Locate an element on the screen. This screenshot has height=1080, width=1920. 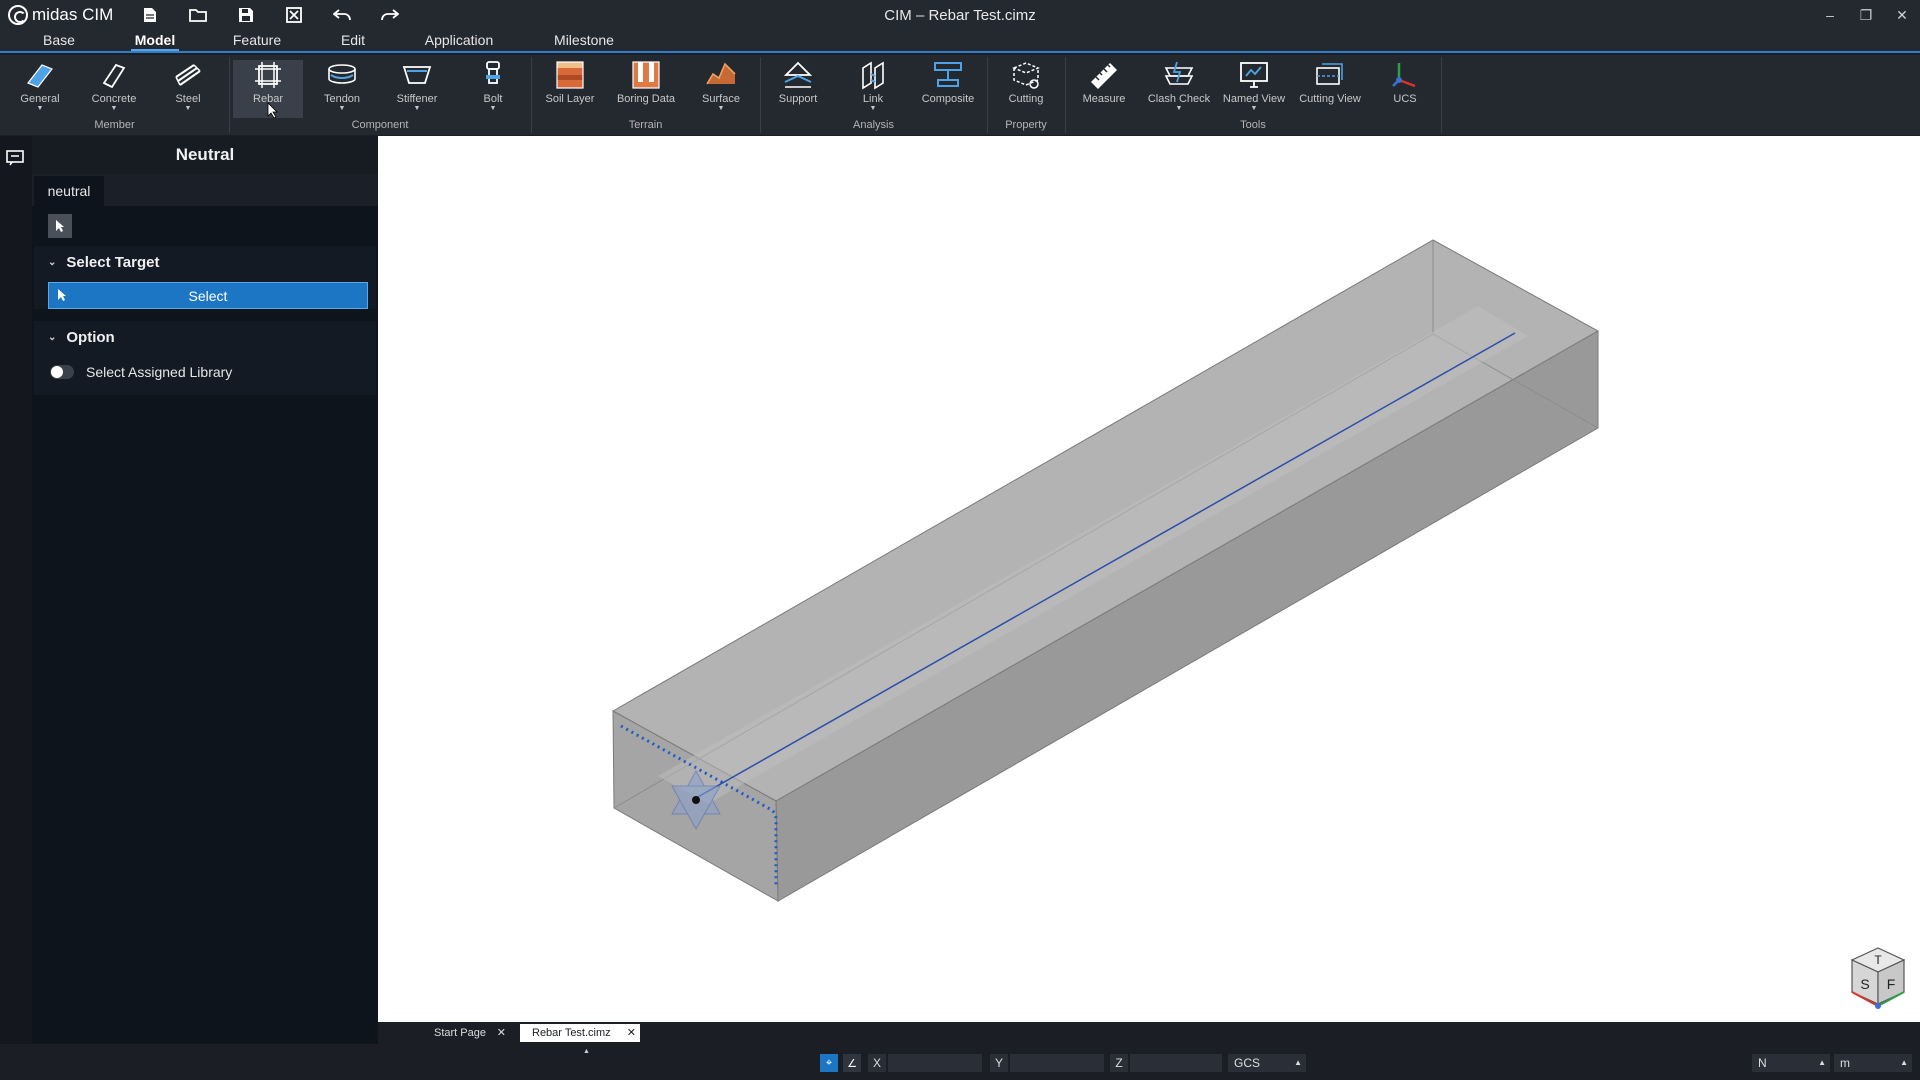
view-cube: T S F is located at coordinates (1878, 977).